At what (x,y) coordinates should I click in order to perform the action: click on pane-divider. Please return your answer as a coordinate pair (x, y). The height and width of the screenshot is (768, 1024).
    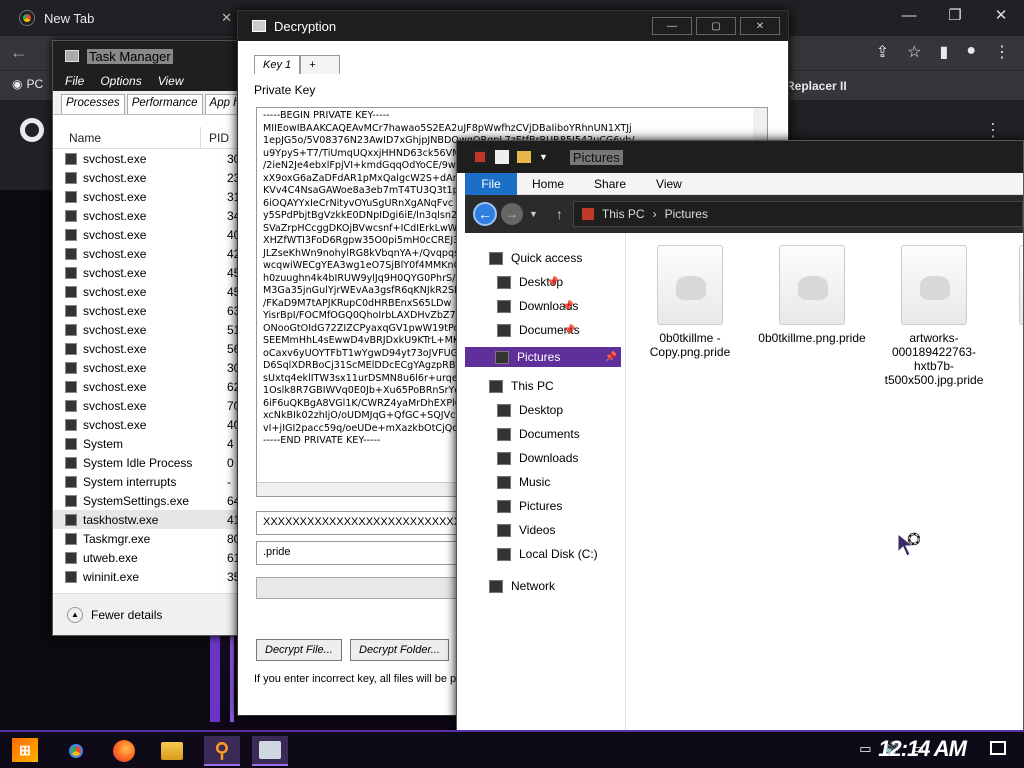
    Looking at the image, I should click on (625, 487).